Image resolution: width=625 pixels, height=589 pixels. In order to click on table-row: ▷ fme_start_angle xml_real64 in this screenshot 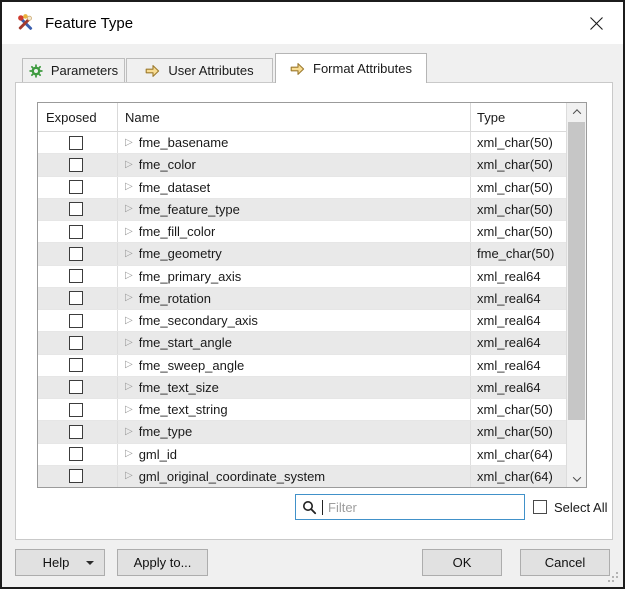, I will do `click(302, 343)`.